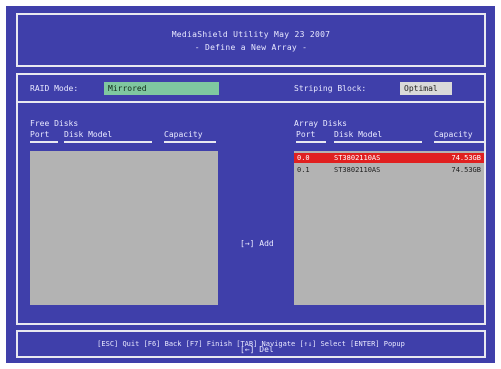 The height and width of the screenshot is (369, 501). I want to click on array-disks-model-header: Disk Model, so click(378, 136).